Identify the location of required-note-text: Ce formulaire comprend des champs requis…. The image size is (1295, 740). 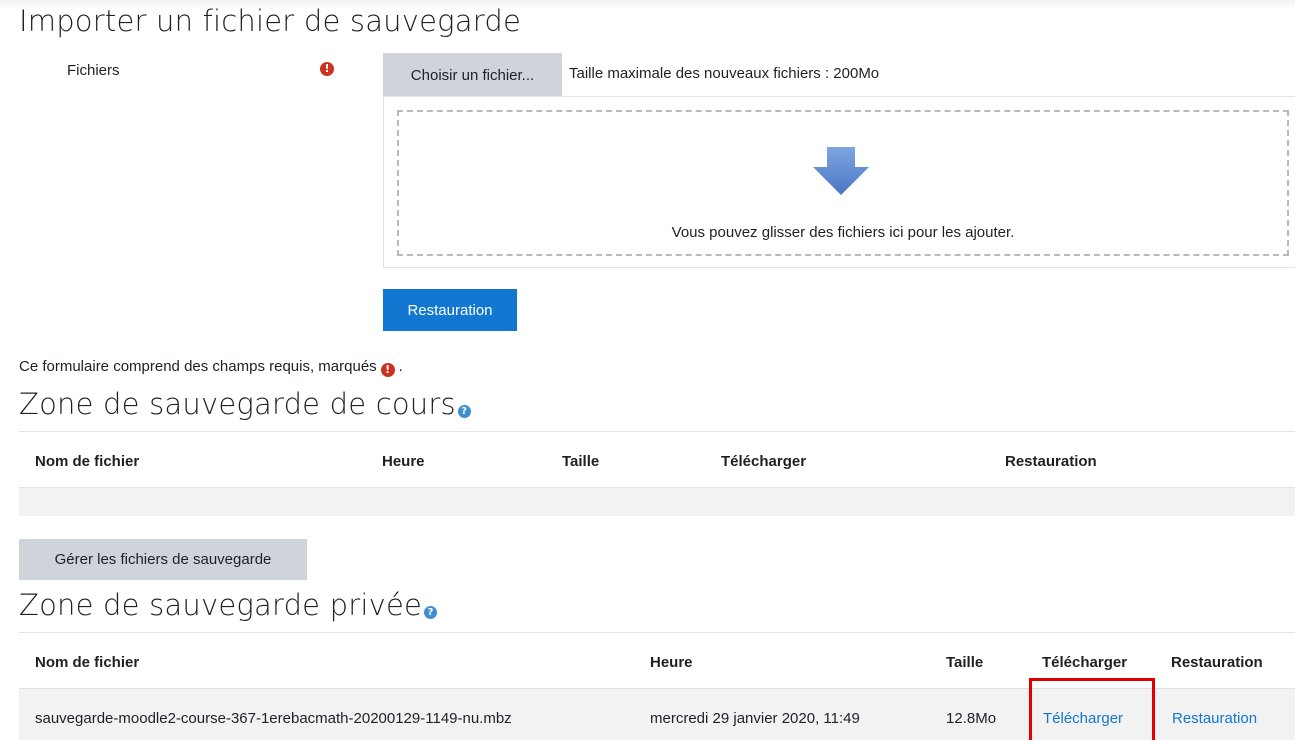
(198, 366).